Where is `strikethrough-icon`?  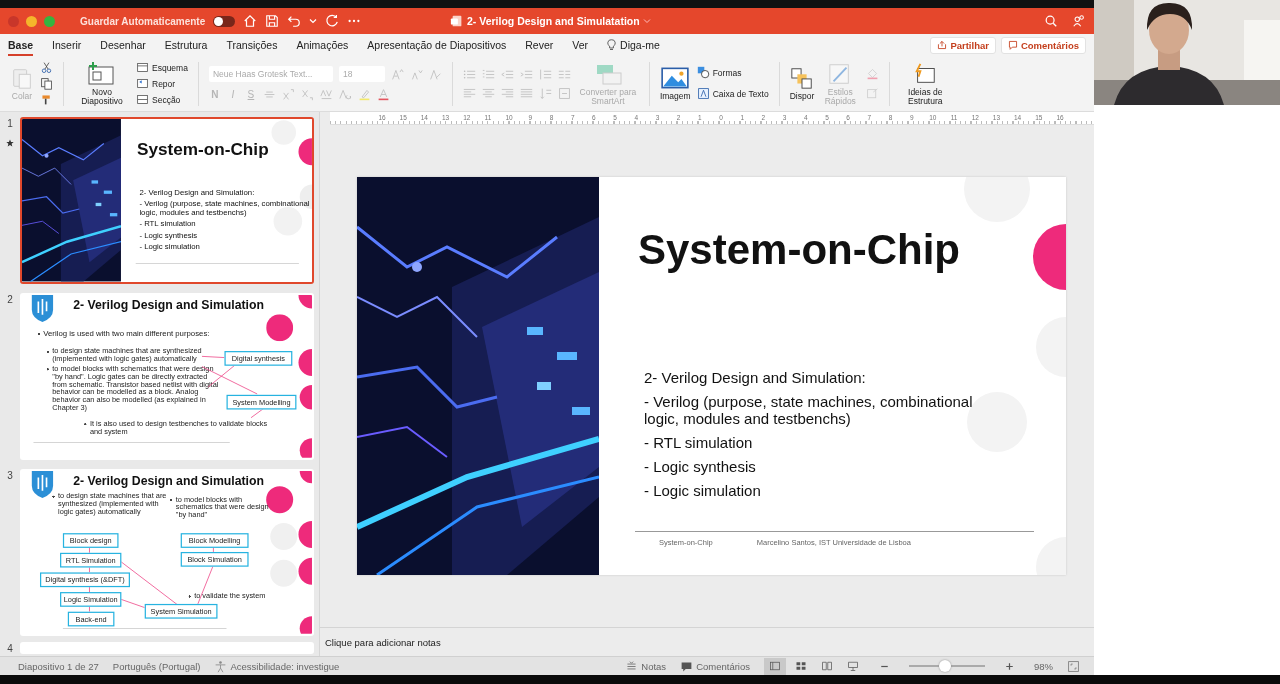
strikethrough-icon is located at coordinates (269, 94).